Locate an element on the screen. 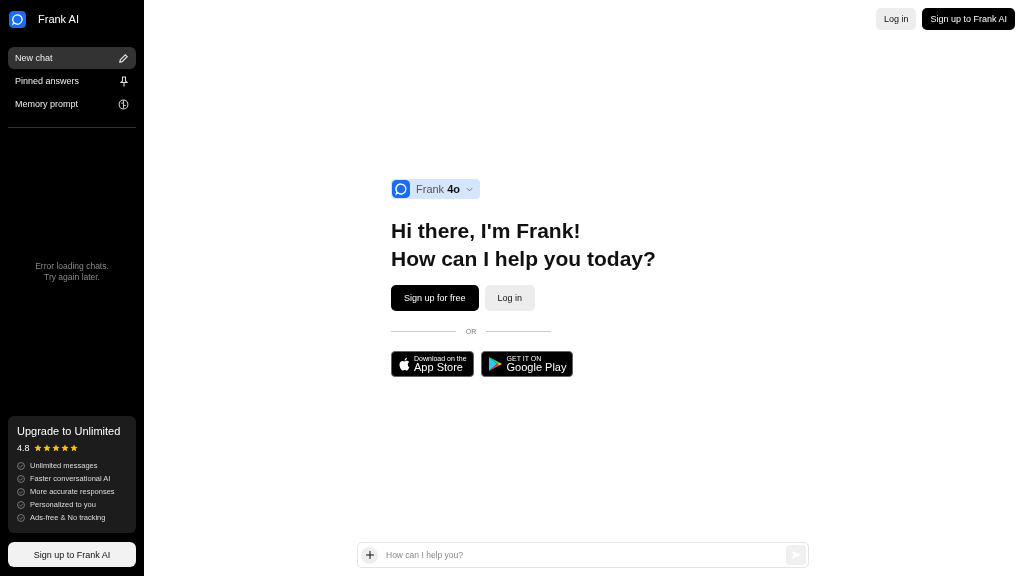 The height and width of the screenshot is (576, 1024). apple-icon is located at coordinates (404, 364).